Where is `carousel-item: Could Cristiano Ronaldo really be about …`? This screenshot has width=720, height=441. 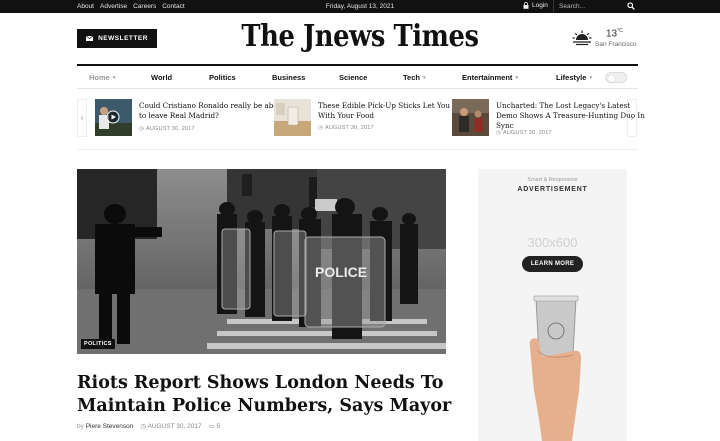 carousel-item: Could Cristiano Ronaldo really be about … is located at coordinates (190, 119).